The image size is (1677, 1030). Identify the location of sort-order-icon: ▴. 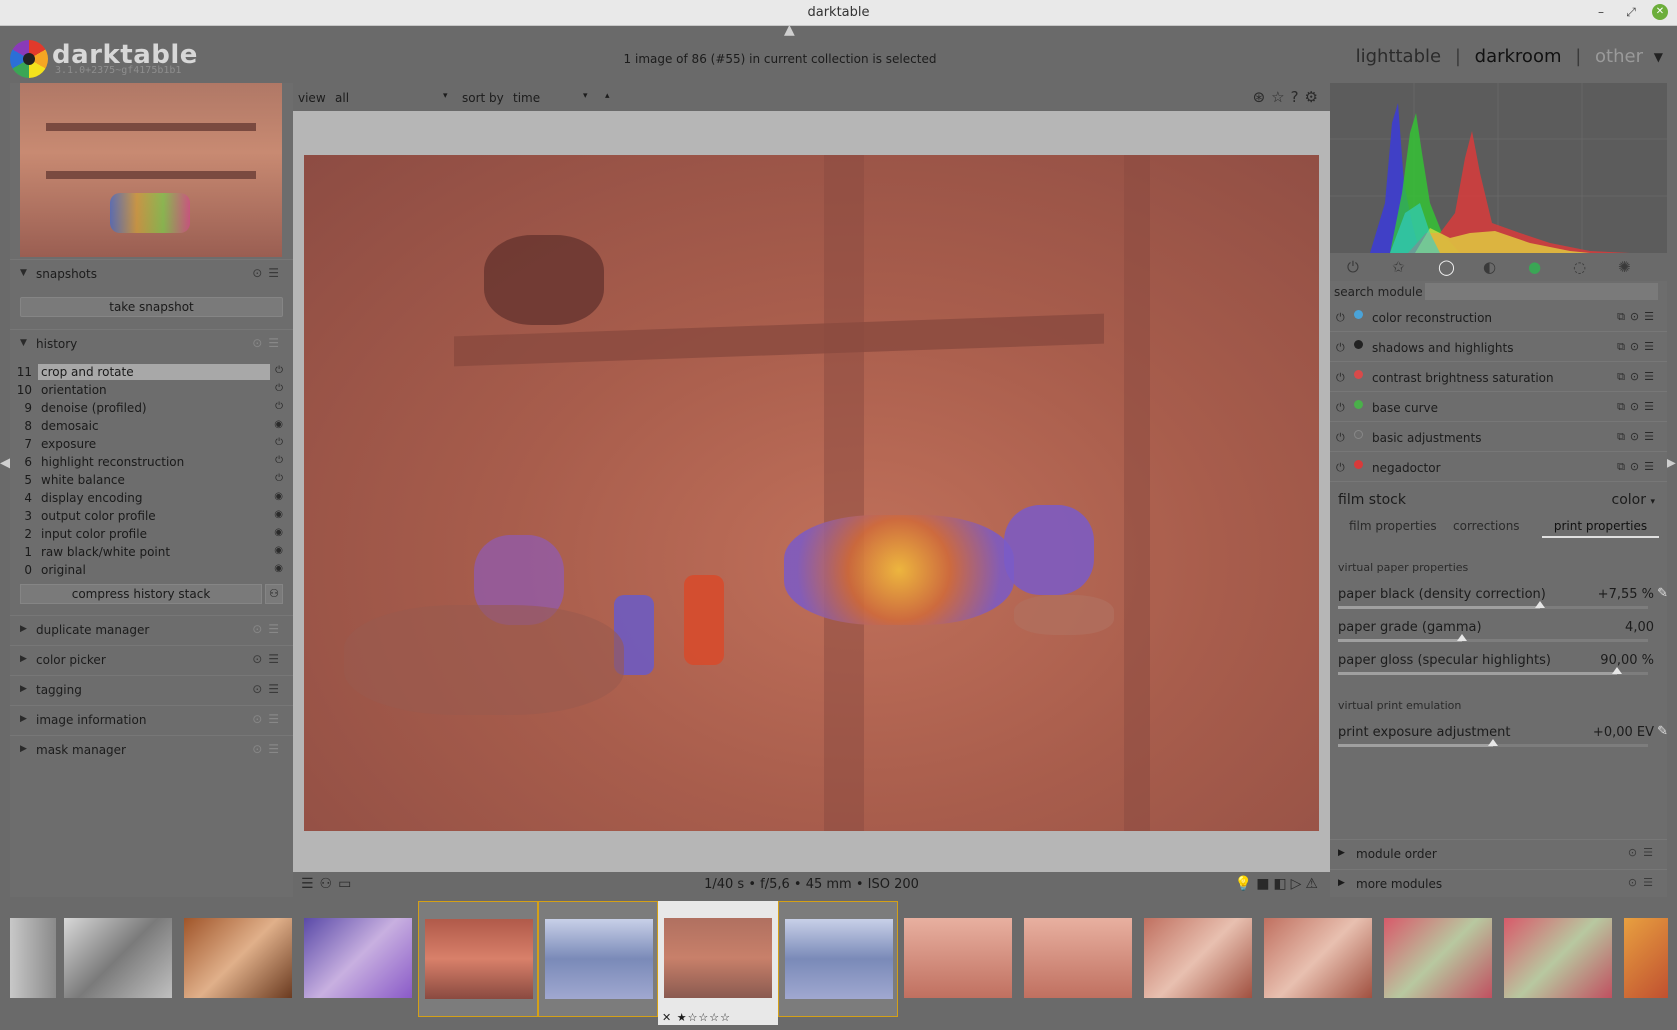
(607, 96).